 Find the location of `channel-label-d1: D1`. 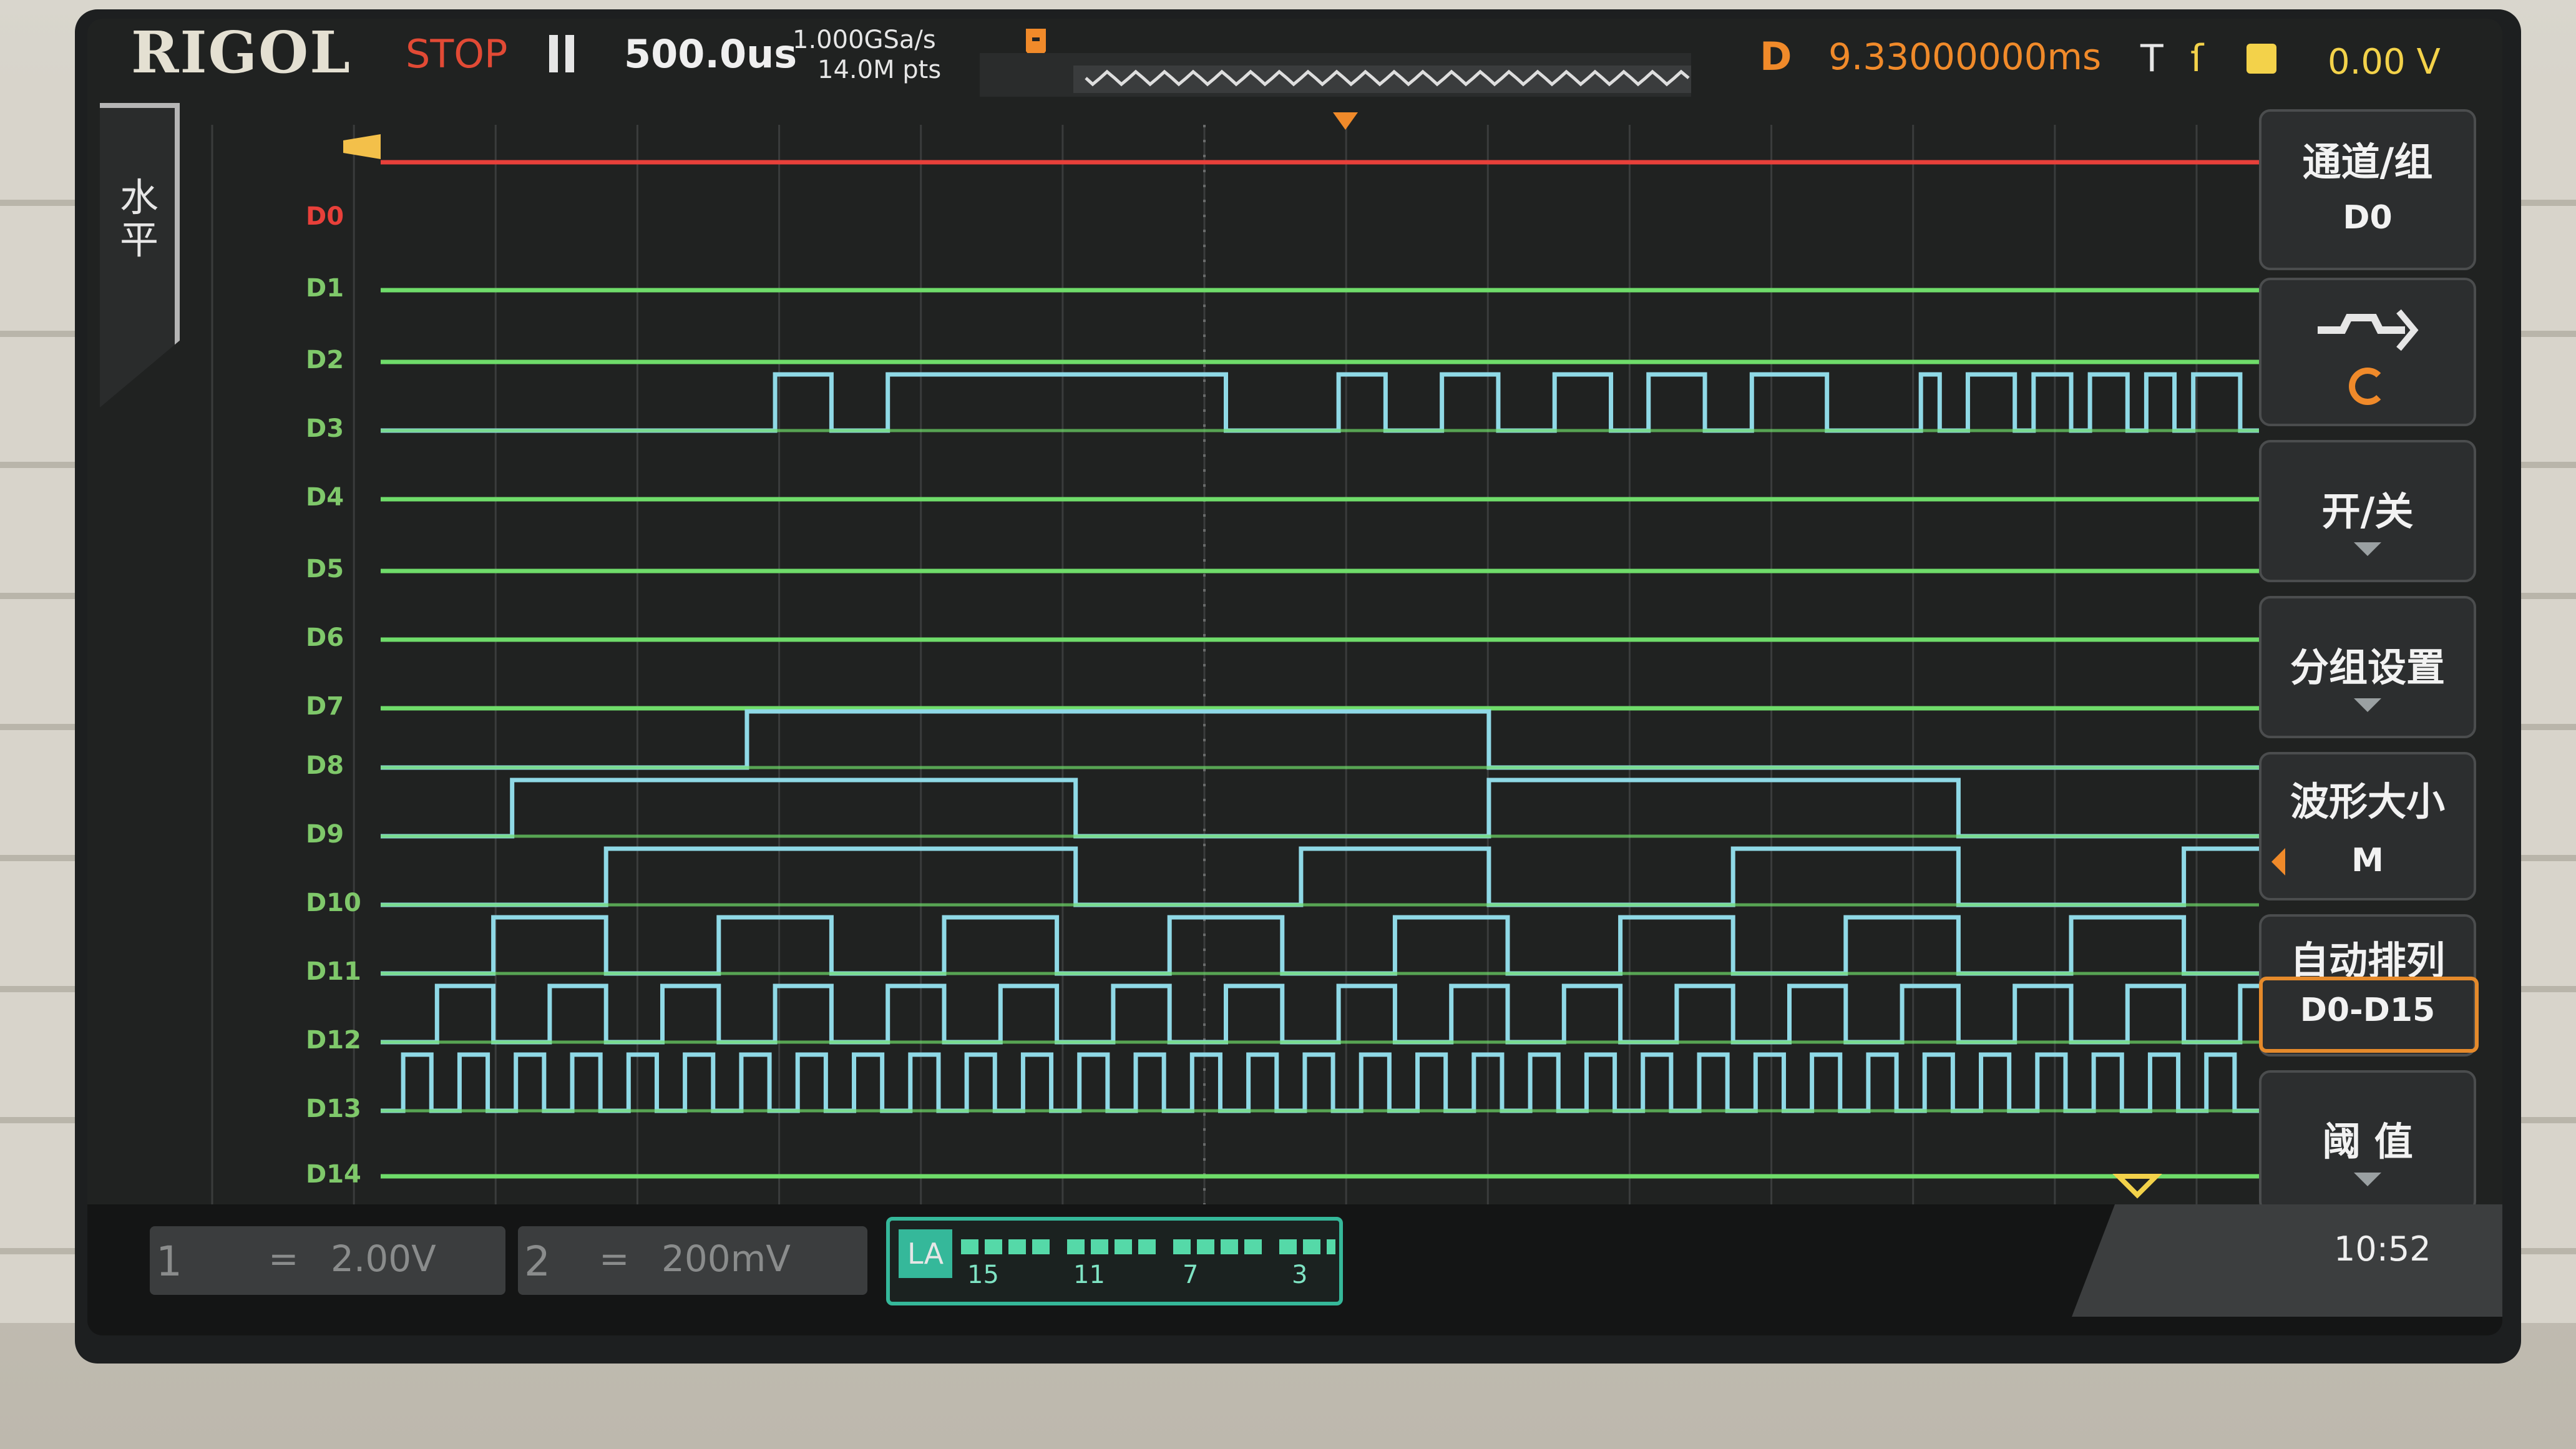

channel-label-d1: D1 is located at coordinates (325, 288).